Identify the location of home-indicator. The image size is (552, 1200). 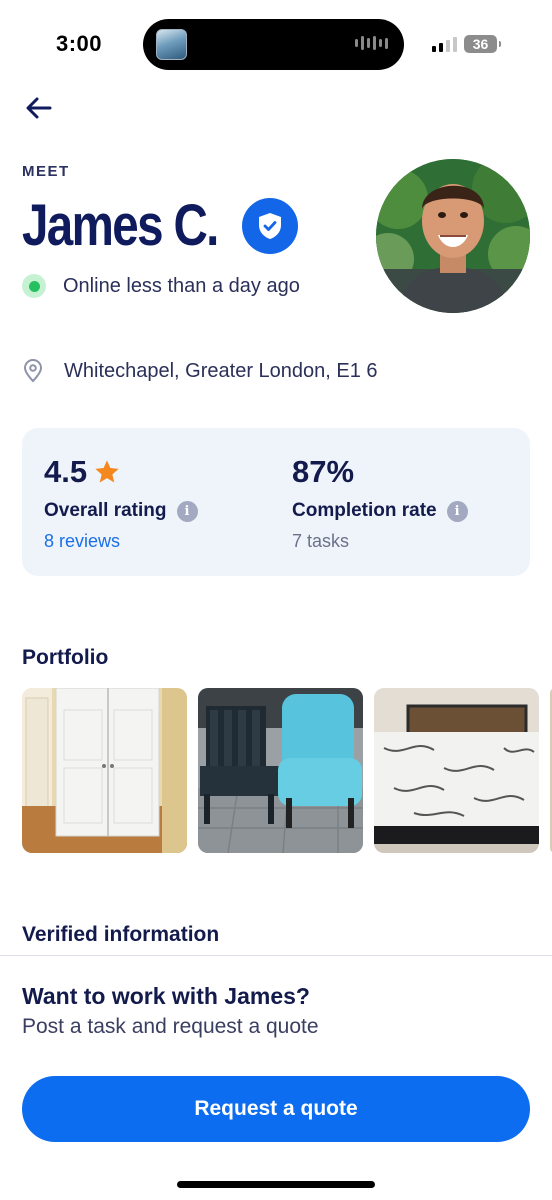
(276, 1184).